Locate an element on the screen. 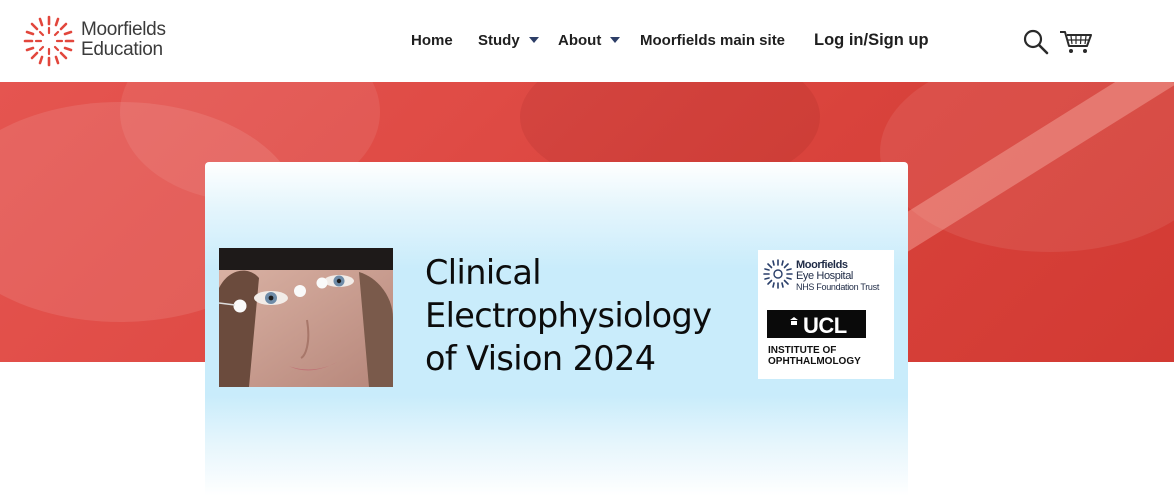 The height and width of the screenshot is (496, 1174). brand-name-line1: Moorfields is located at coordinates (123, 29).